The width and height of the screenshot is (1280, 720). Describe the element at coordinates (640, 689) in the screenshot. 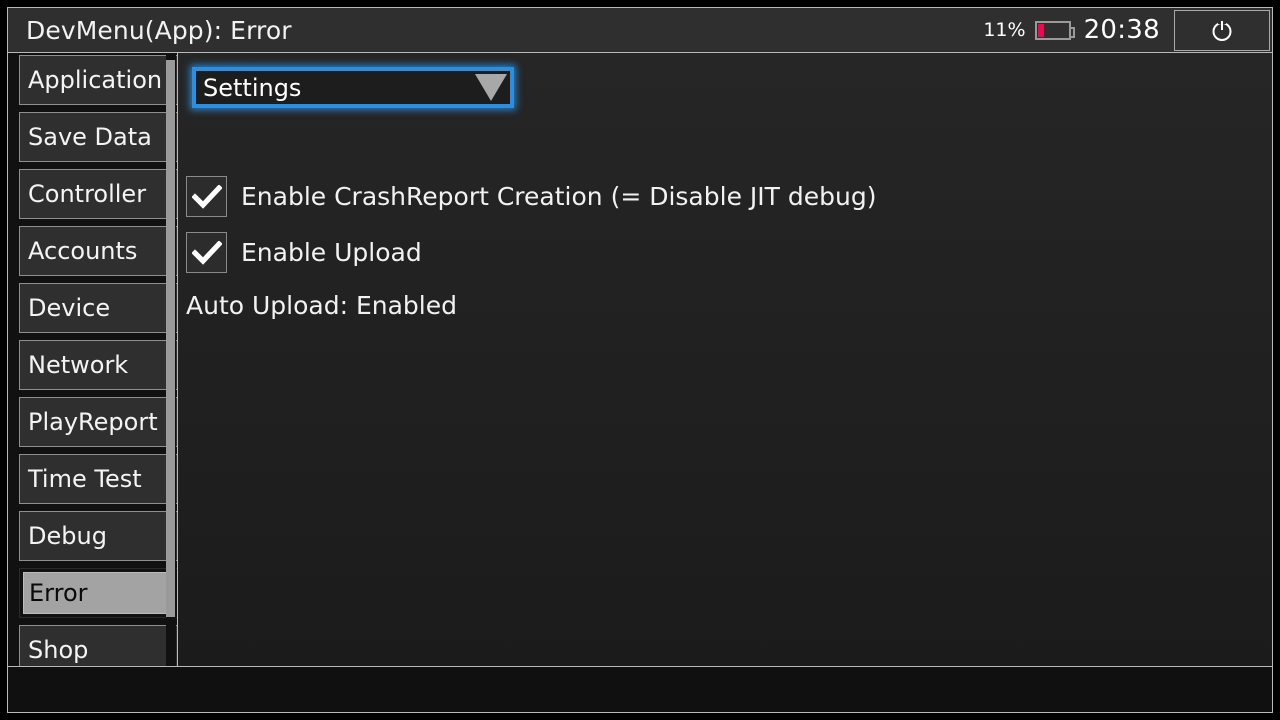

I see `bottom-bar` at that location.